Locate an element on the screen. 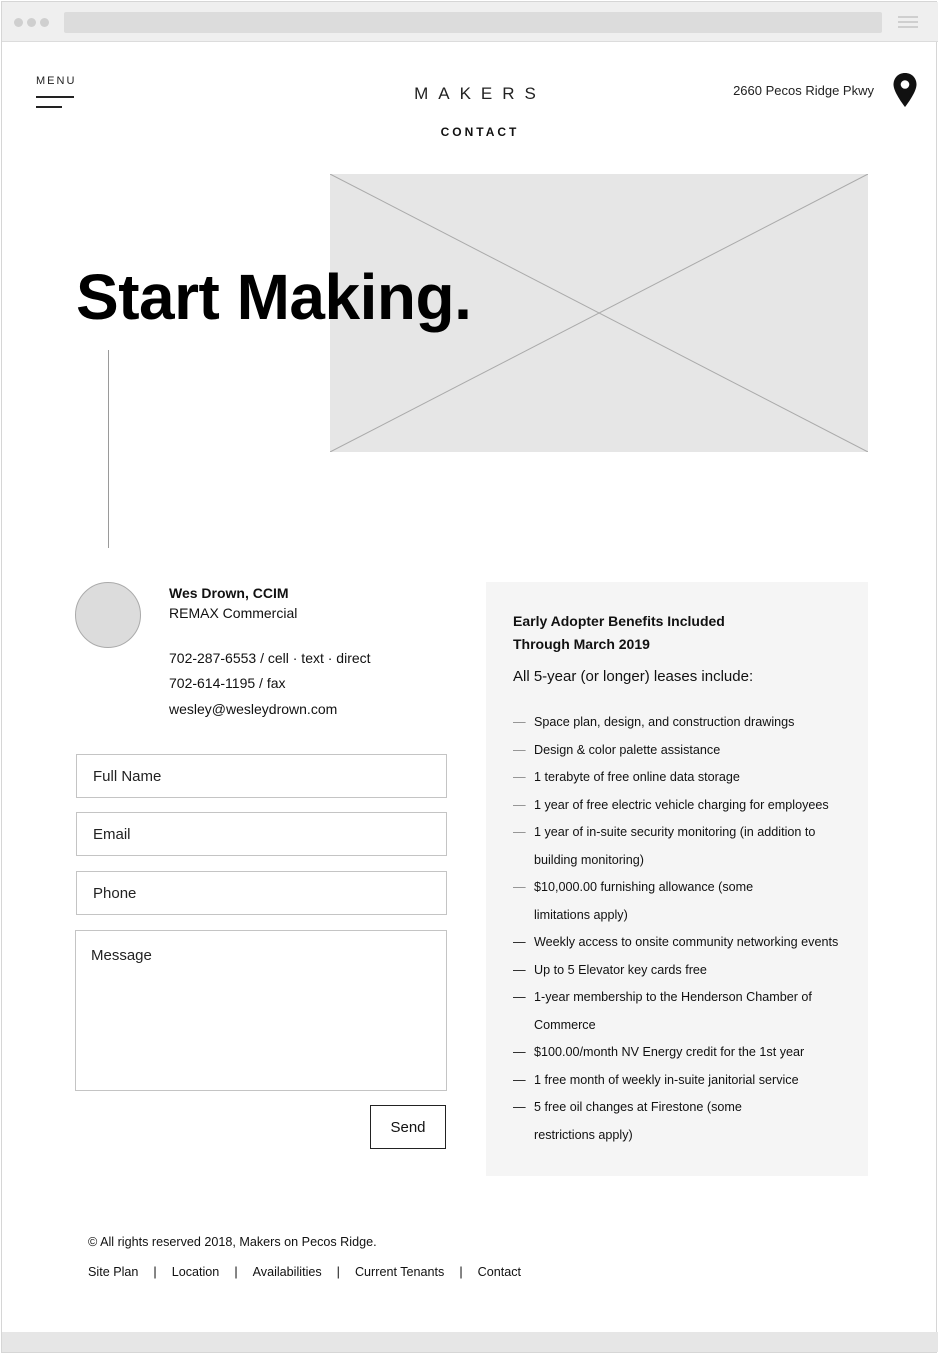 The height and width of the screenshot is (1354, 938). browser-menu-icon is located at coordinates (908, 23).